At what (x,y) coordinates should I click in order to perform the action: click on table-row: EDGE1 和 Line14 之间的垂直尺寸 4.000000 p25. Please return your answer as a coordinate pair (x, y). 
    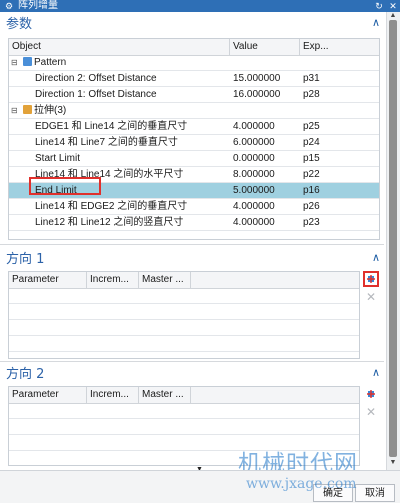
    Looking at the image, I should click on (194, 127).